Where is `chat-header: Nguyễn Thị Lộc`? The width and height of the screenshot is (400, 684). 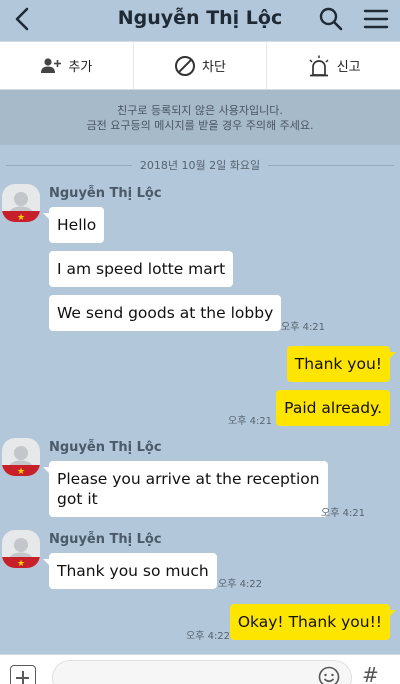 chat-header: Nguyễn Thị Lộc is located at coordinates (200, 20).